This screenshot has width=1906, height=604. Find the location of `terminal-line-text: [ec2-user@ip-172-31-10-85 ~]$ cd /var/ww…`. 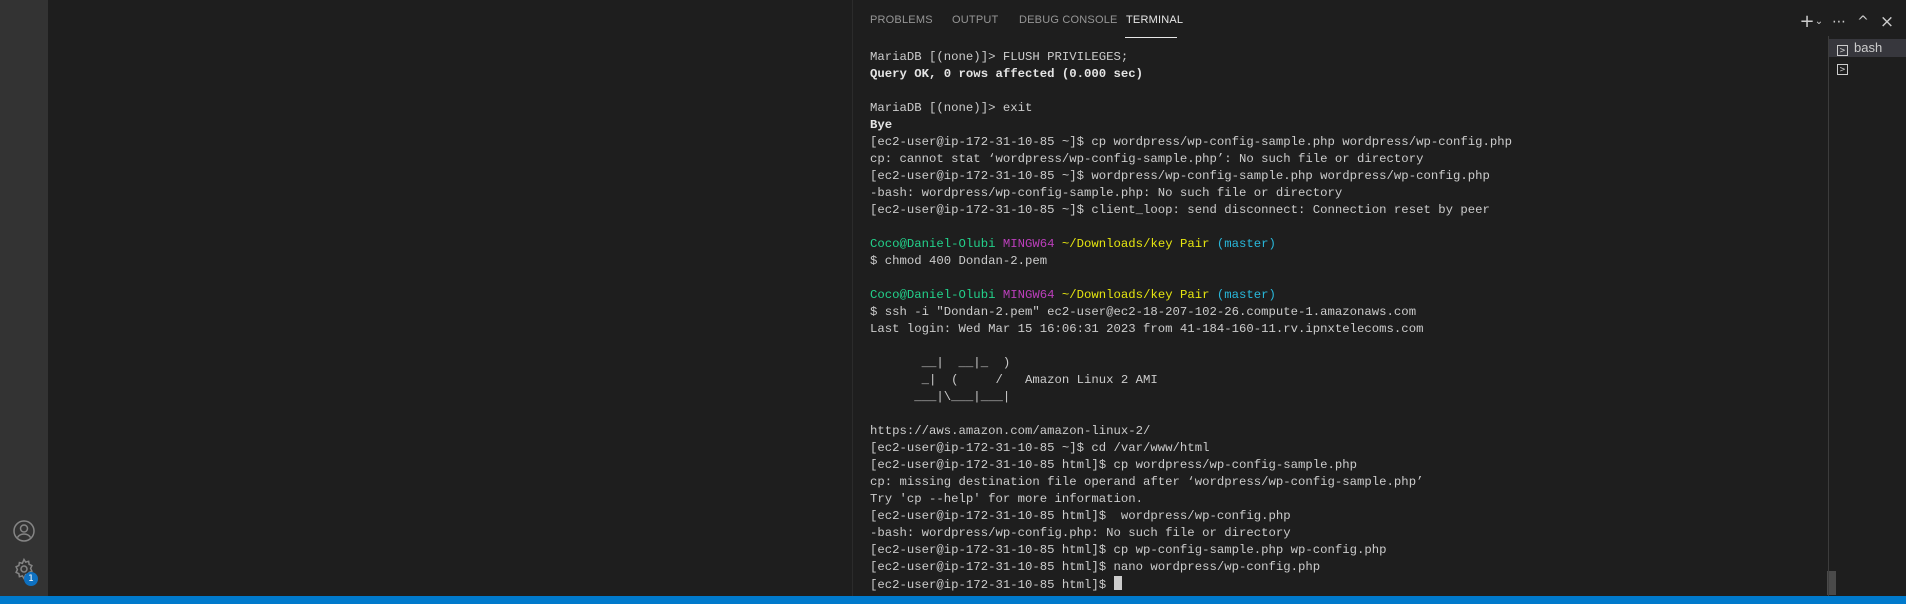

terminal-line-text: [ec2-user@ip-172-31-10-85 ~]$ cd /var/ww… is located at coordinates (1040, 448).